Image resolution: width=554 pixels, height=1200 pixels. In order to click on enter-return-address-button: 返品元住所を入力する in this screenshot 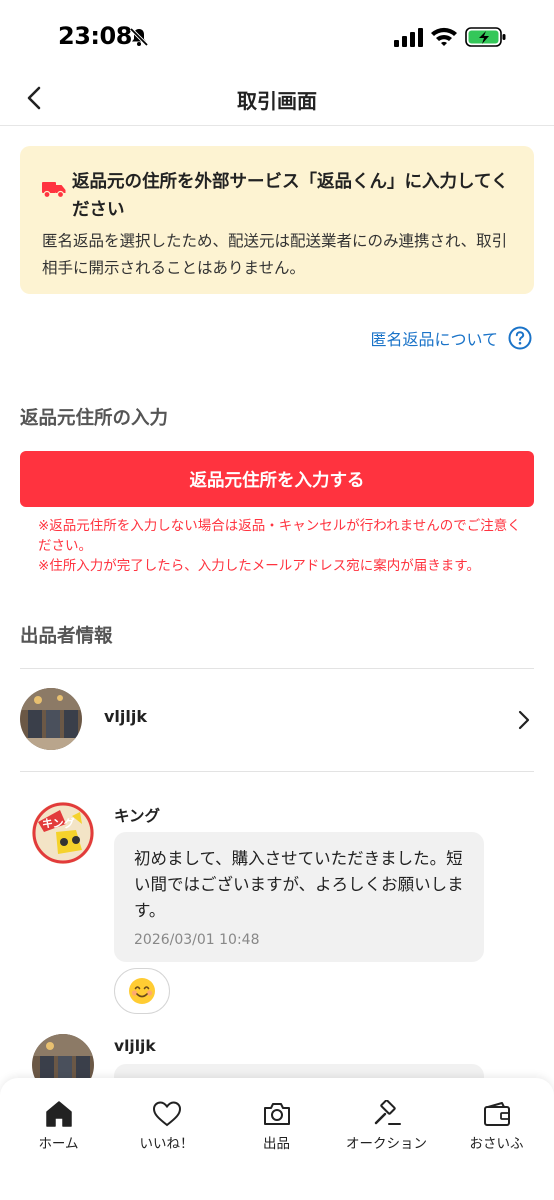, I will do `click(277, 479)`.